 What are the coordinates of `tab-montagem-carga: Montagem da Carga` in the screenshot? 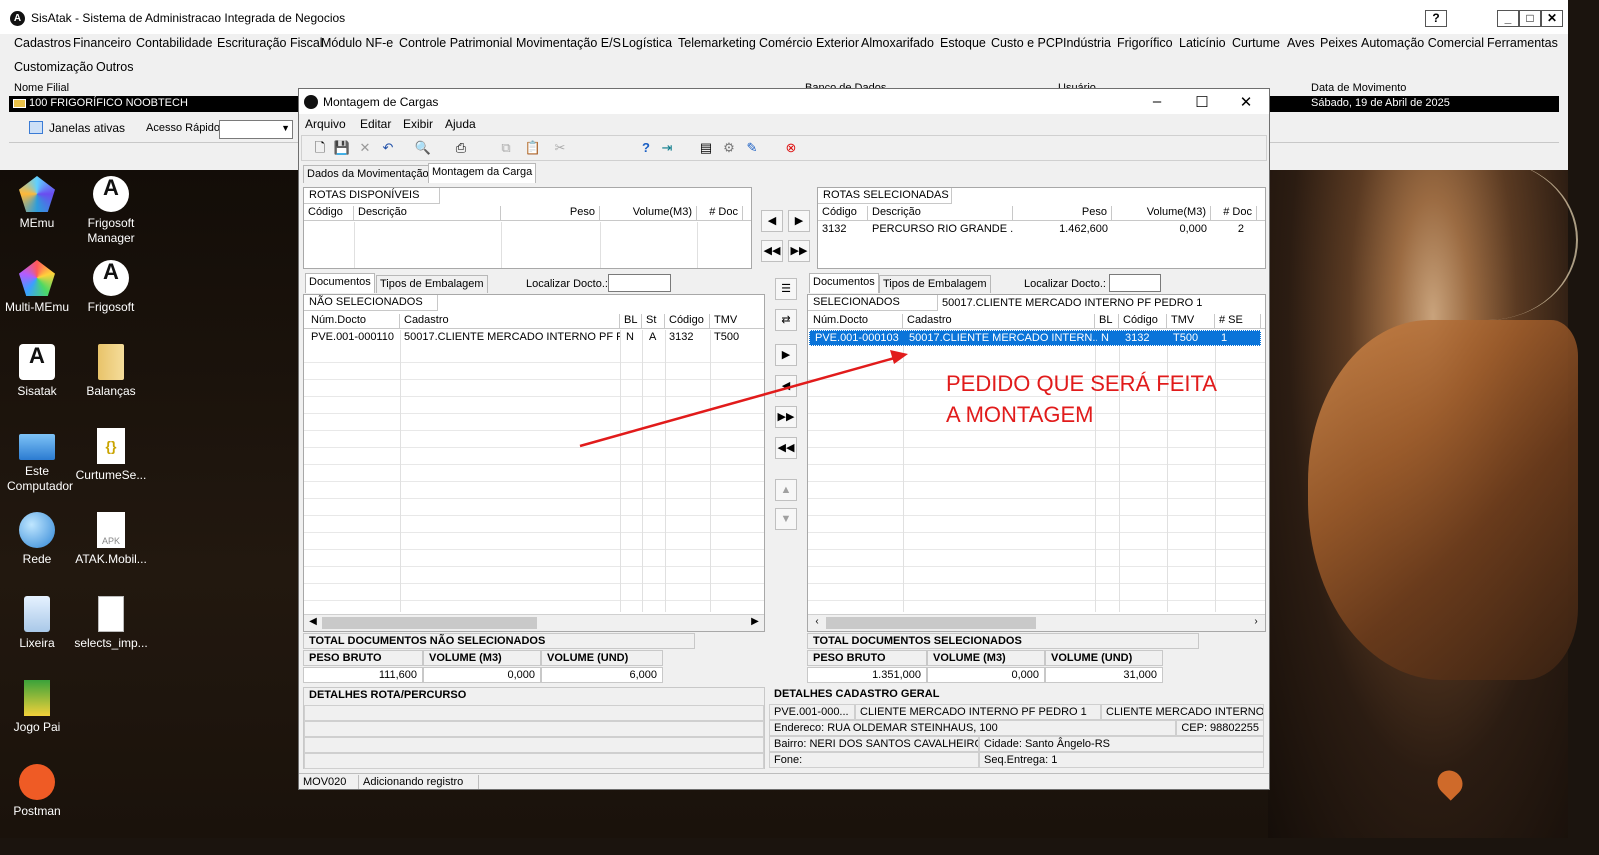 It's located at (482, 173).